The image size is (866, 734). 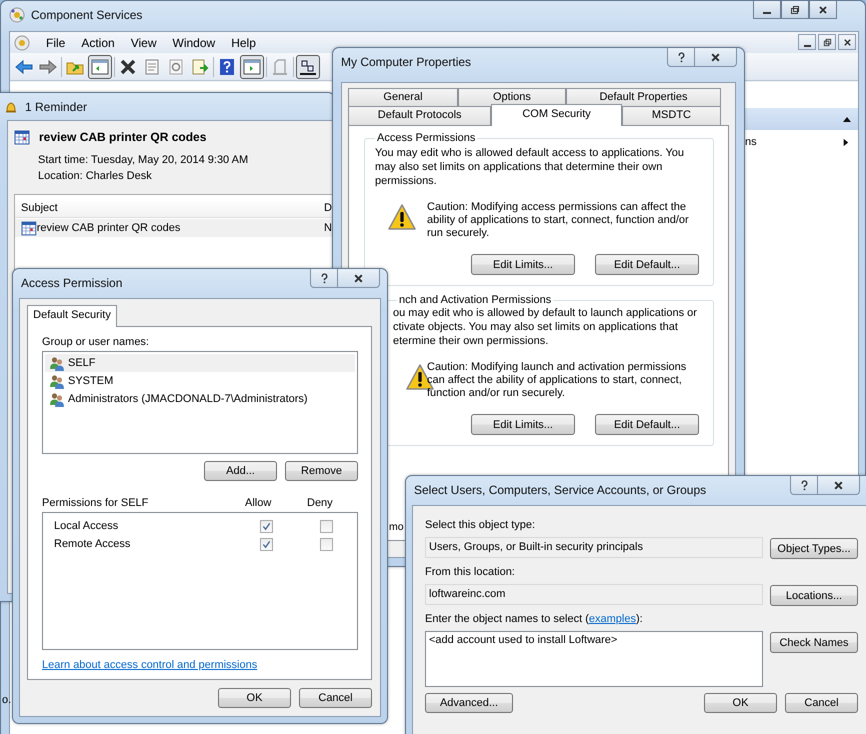 I want to click on description-text: etermine their own permissions., so click(x=471, y=341).